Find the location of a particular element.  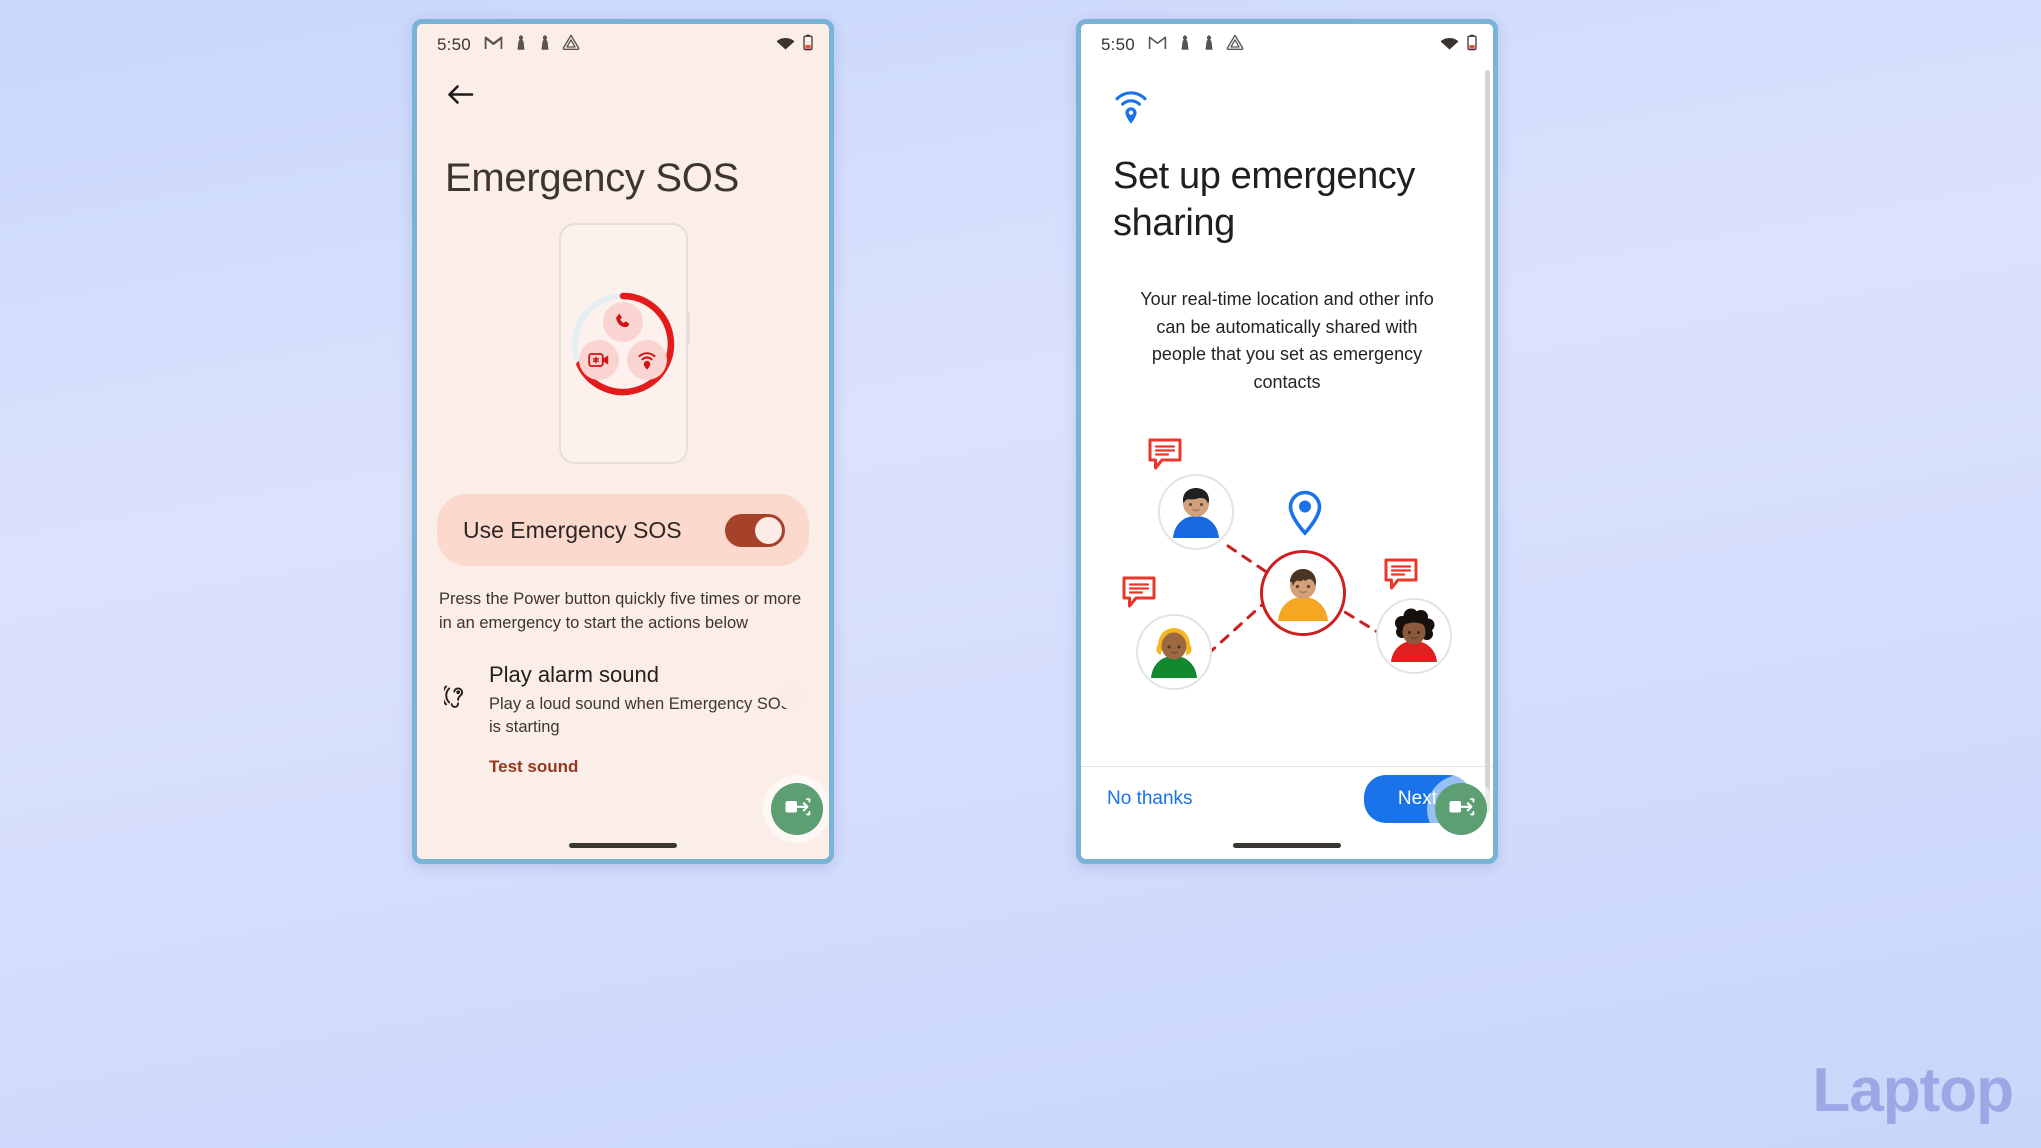

emergency-video-icon is located at coordinates (599, 359).